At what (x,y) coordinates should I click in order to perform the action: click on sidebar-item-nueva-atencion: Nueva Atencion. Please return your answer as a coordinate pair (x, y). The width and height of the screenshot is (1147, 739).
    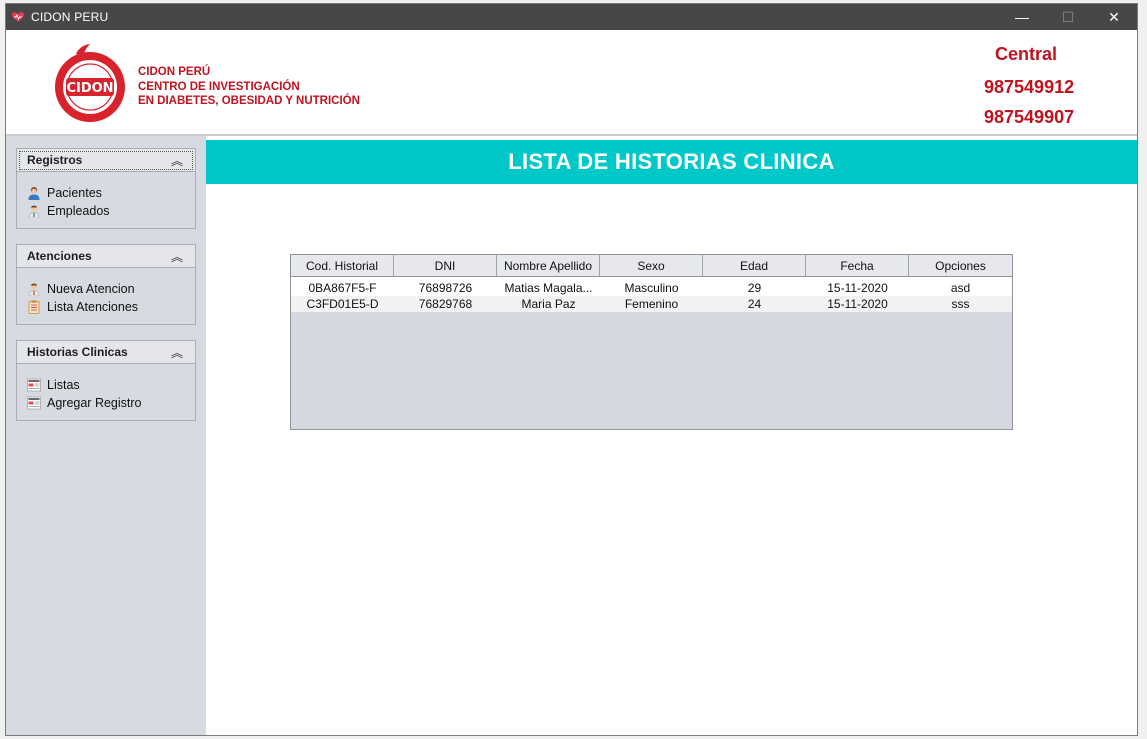
    Looking at the image, I should click on (106, 289).